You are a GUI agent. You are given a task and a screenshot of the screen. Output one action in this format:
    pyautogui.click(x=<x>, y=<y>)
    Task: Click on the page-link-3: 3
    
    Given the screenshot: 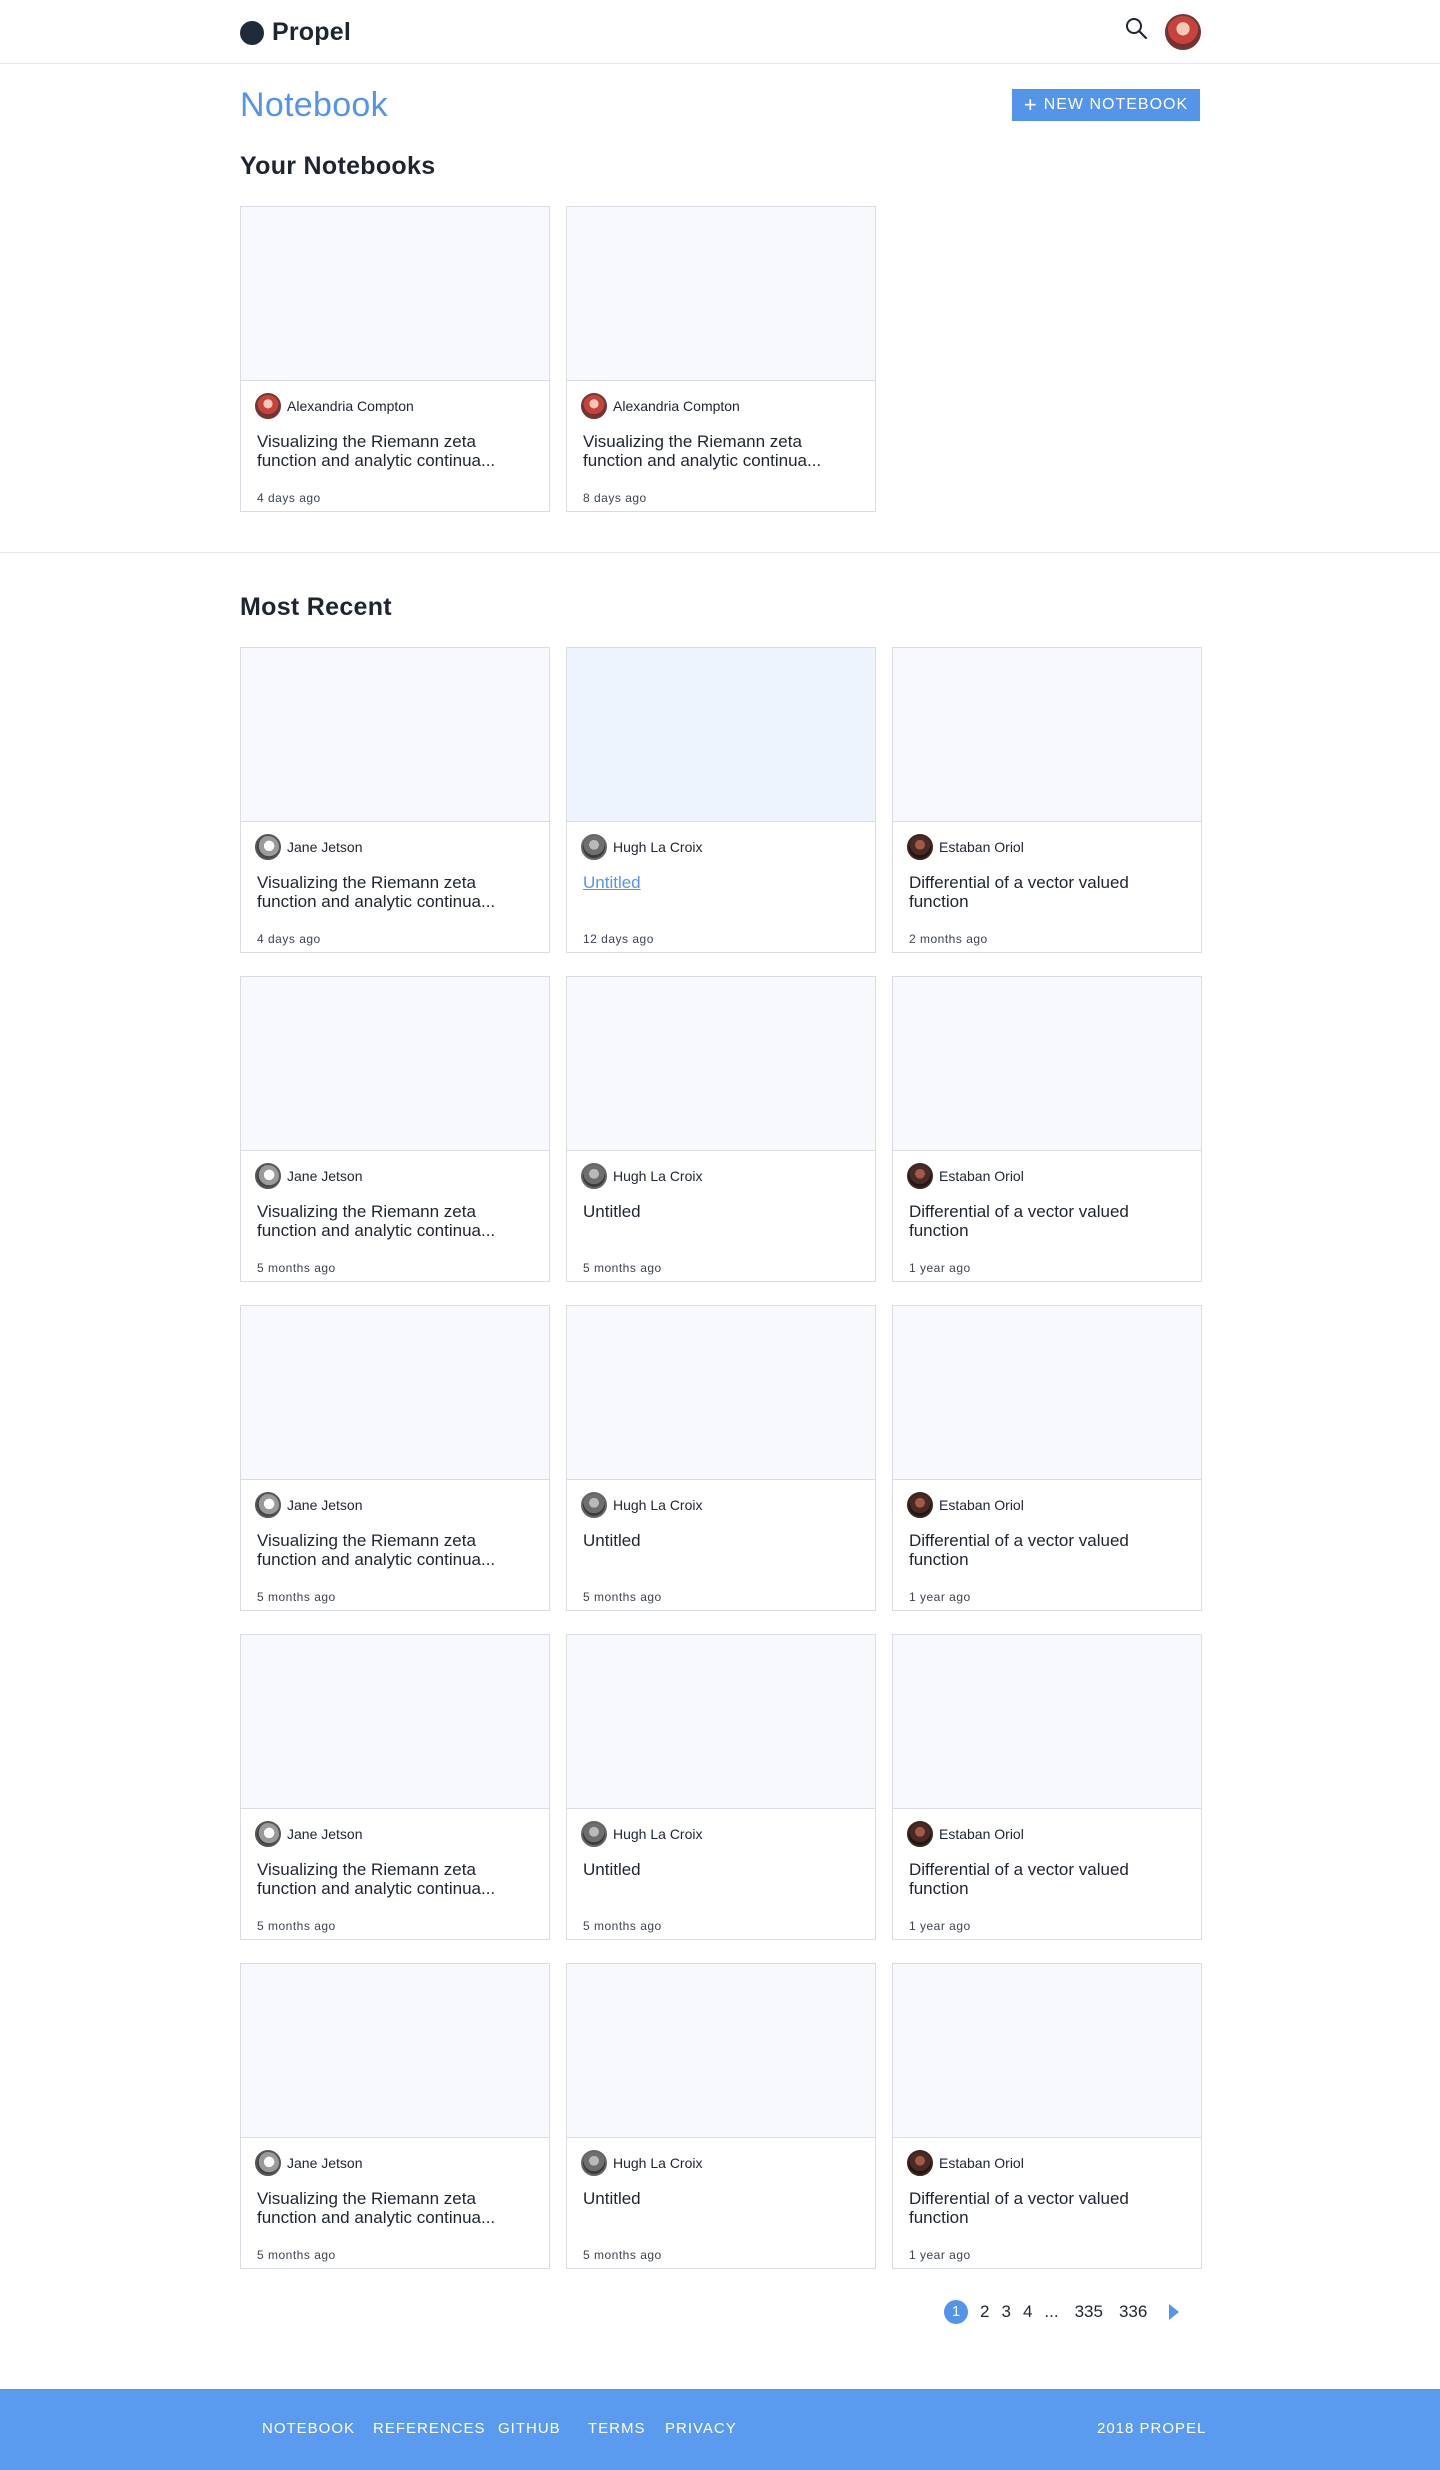 What is the action you would take?
    pyautogui.click(x=1005, y=2312)
    